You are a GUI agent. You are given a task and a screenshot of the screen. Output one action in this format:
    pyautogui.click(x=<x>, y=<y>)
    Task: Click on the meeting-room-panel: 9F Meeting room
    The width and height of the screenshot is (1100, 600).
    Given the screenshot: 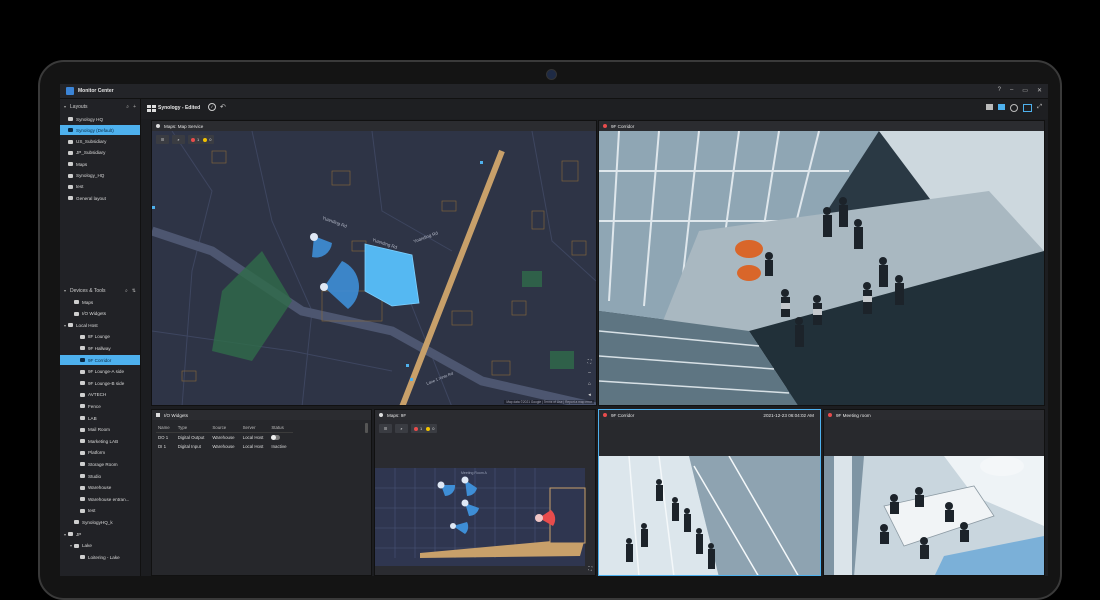 What is the action you would take?
    pyautogui.click(x=934, y=492)
    